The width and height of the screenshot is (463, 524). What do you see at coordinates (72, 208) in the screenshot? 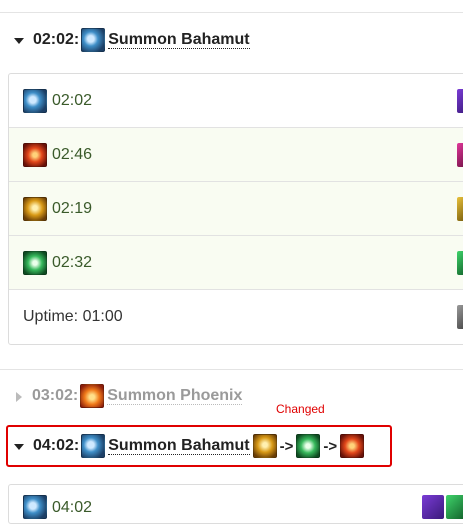
I see `row-time: 02:19` at bounding box center [72, 208].